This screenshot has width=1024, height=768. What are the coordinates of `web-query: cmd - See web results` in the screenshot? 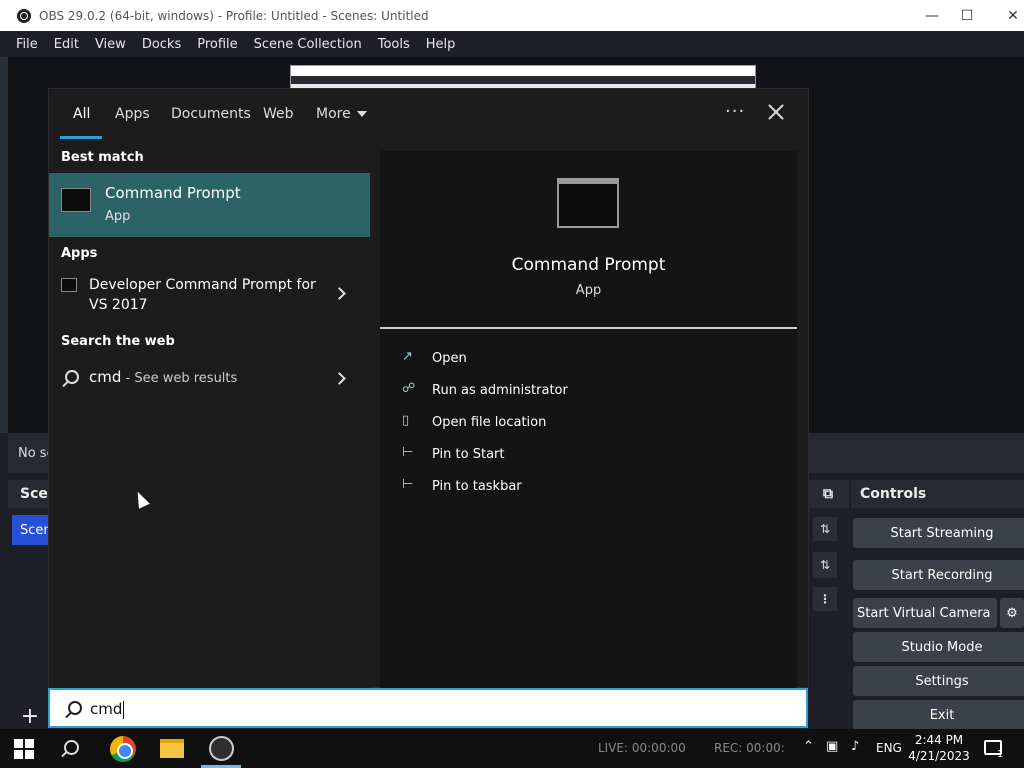 It's located at (163, 377).